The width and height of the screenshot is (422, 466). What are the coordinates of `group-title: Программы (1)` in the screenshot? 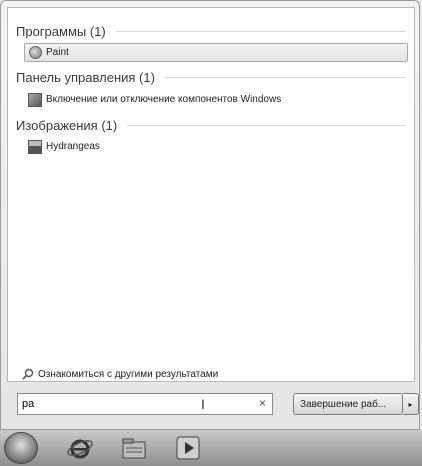 It's located at (61, 31).